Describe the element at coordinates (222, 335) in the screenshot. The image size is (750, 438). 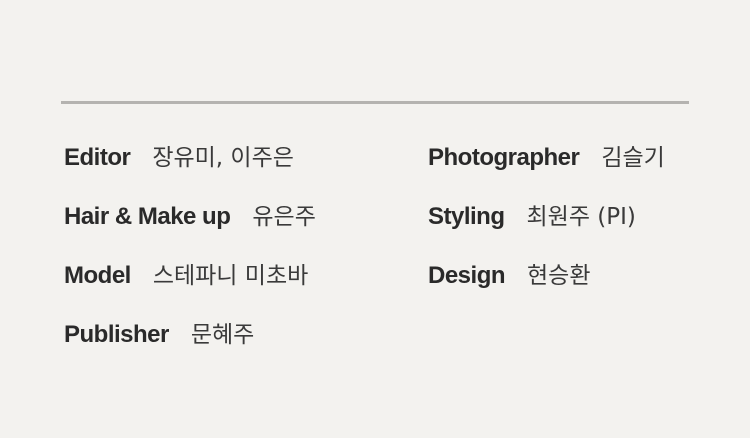
I see `credit-name: 문혜주` at that location.